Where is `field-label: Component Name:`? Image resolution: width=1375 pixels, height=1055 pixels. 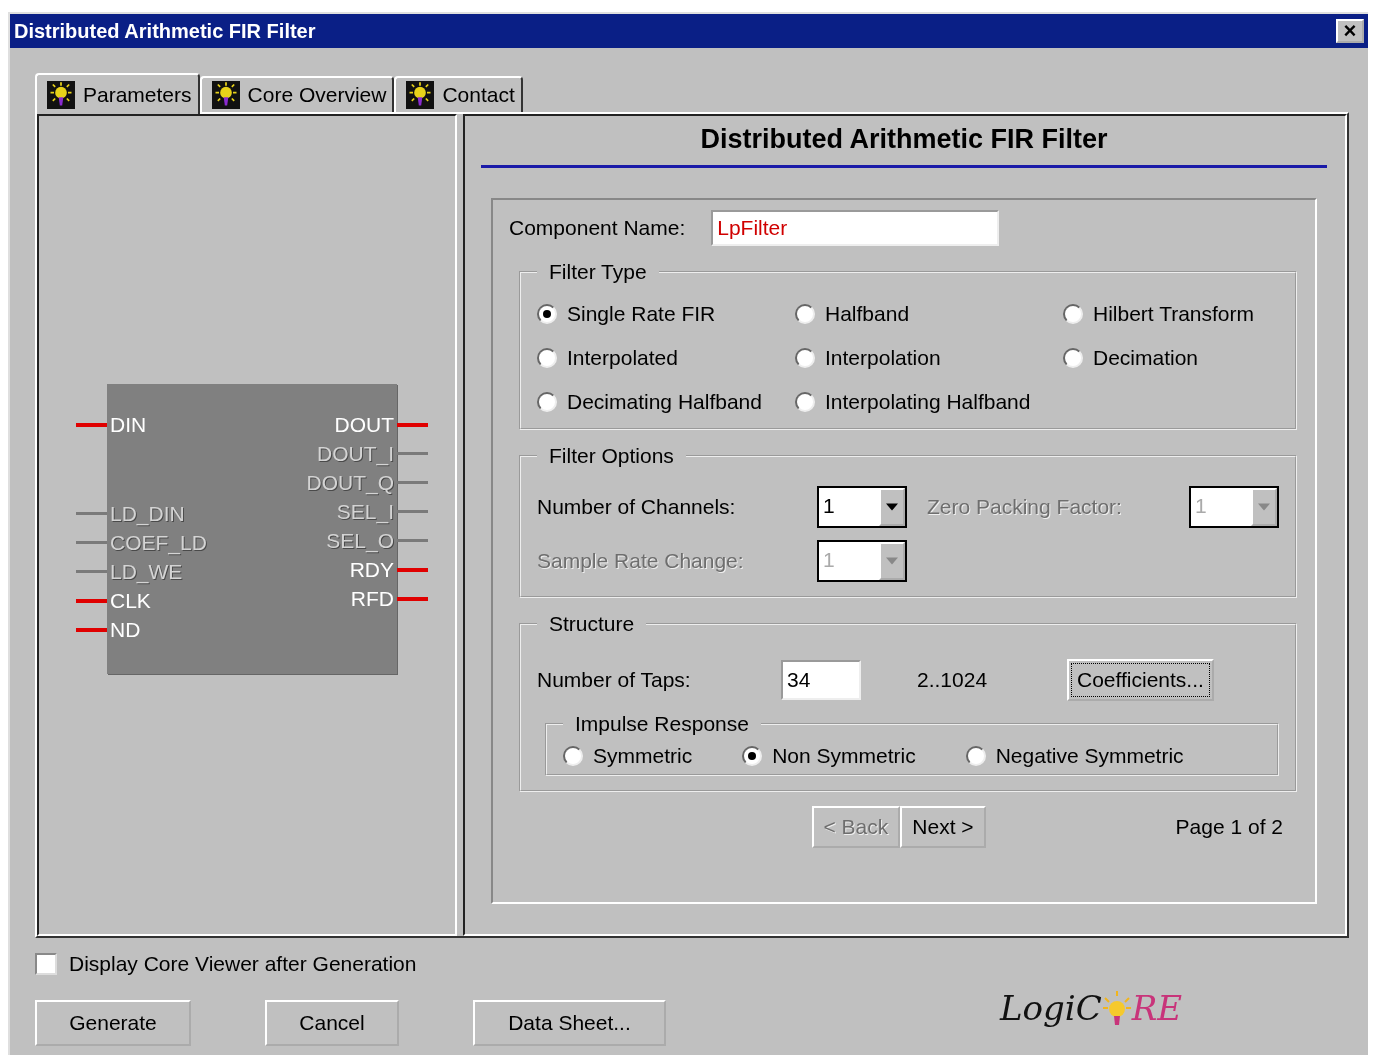 field-label: Component Name: is located at coordinates (597, 228).